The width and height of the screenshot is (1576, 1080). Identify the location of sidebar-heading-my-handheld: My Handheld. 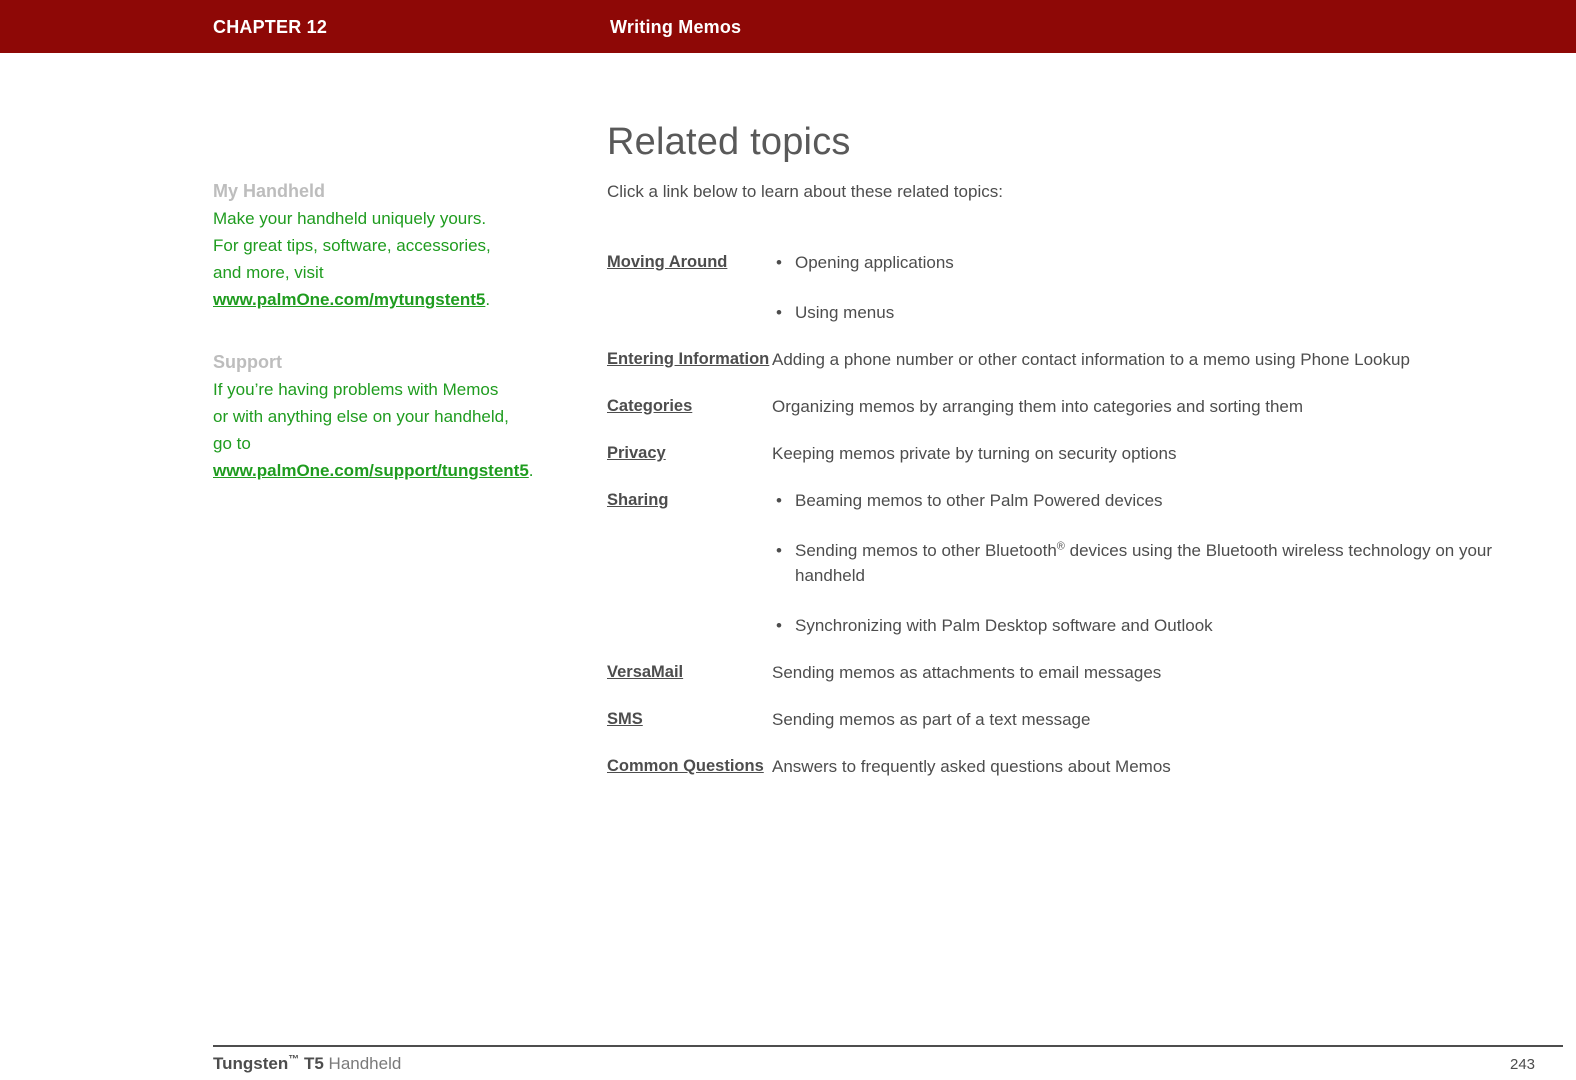
(269, 191).